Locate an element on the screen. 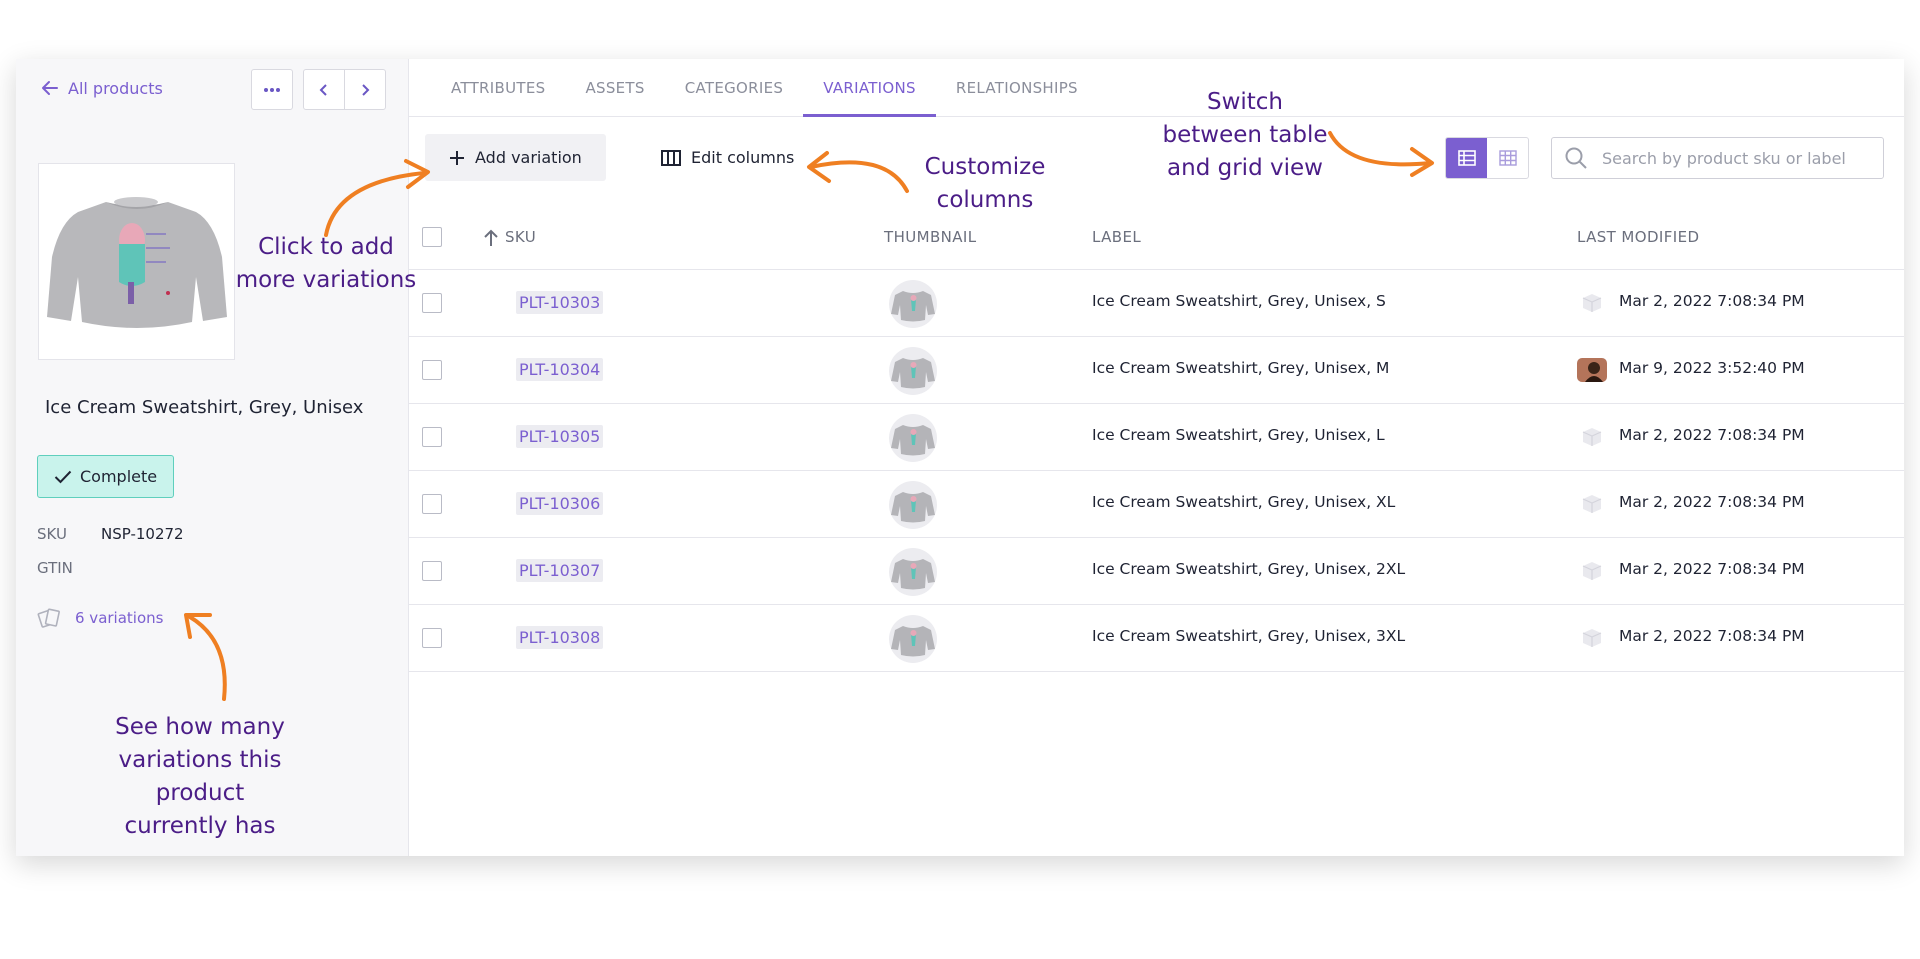 This screenshot has width=1920, height=959. sku-header-label: SKU is located at coordinates (521, 237).